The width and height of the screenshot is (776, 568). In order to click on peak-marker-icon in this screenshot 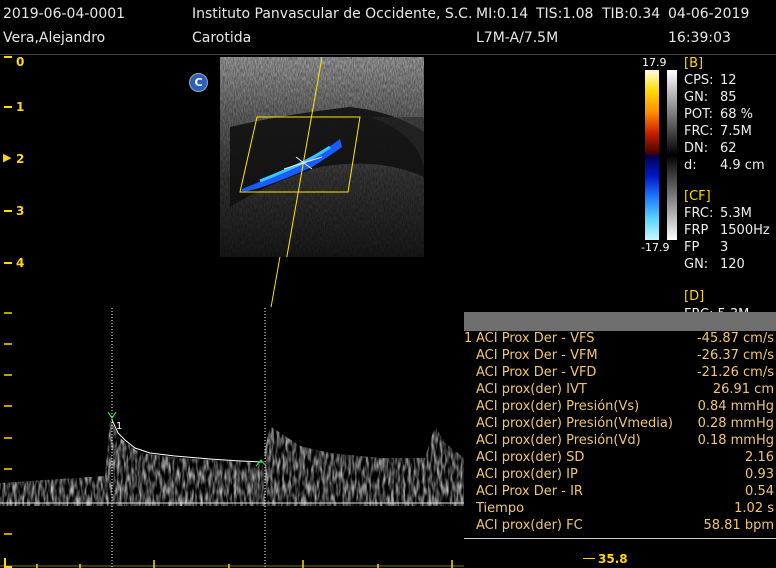, I will do `click(112, 415)`.